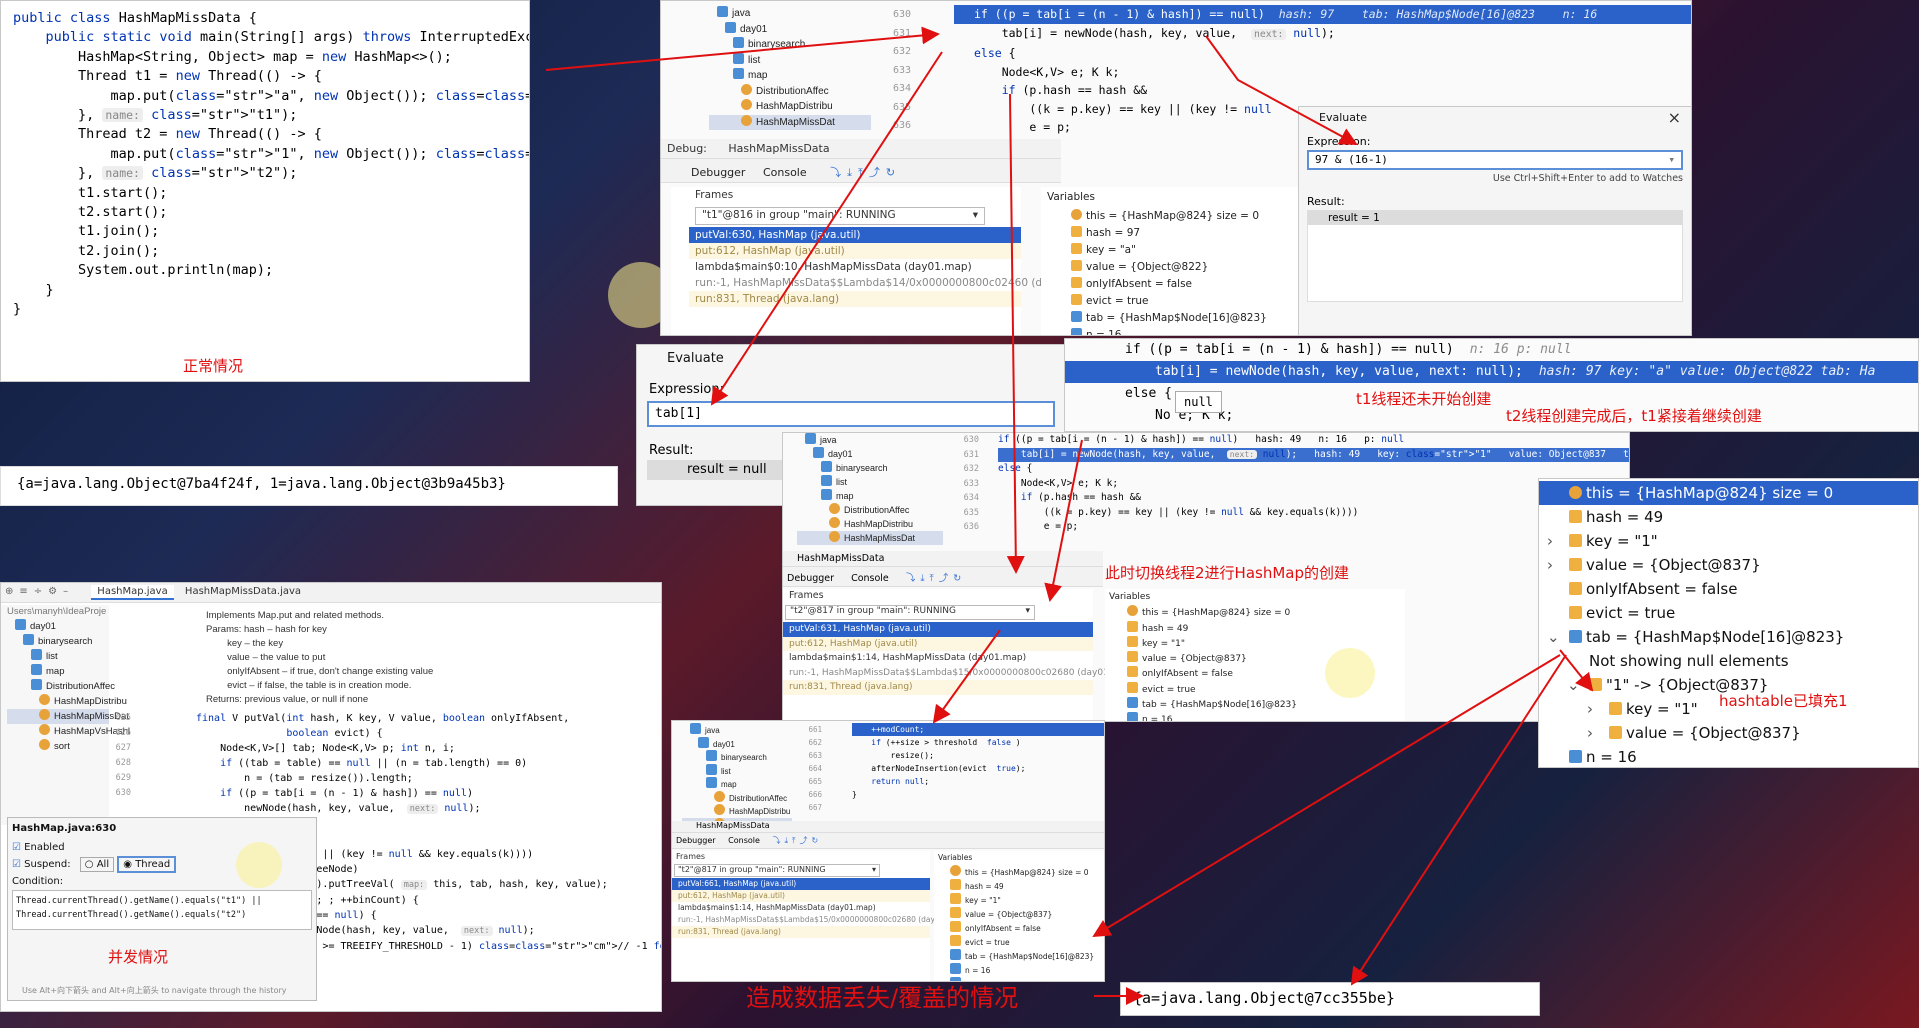 The width and height of the screenshot is (1919, 1028). What do you see at coordinates (147, 864) in the screenshot?
I see `suspend-thread-radio: ◉ Thread` at bounding box center [147, 864].